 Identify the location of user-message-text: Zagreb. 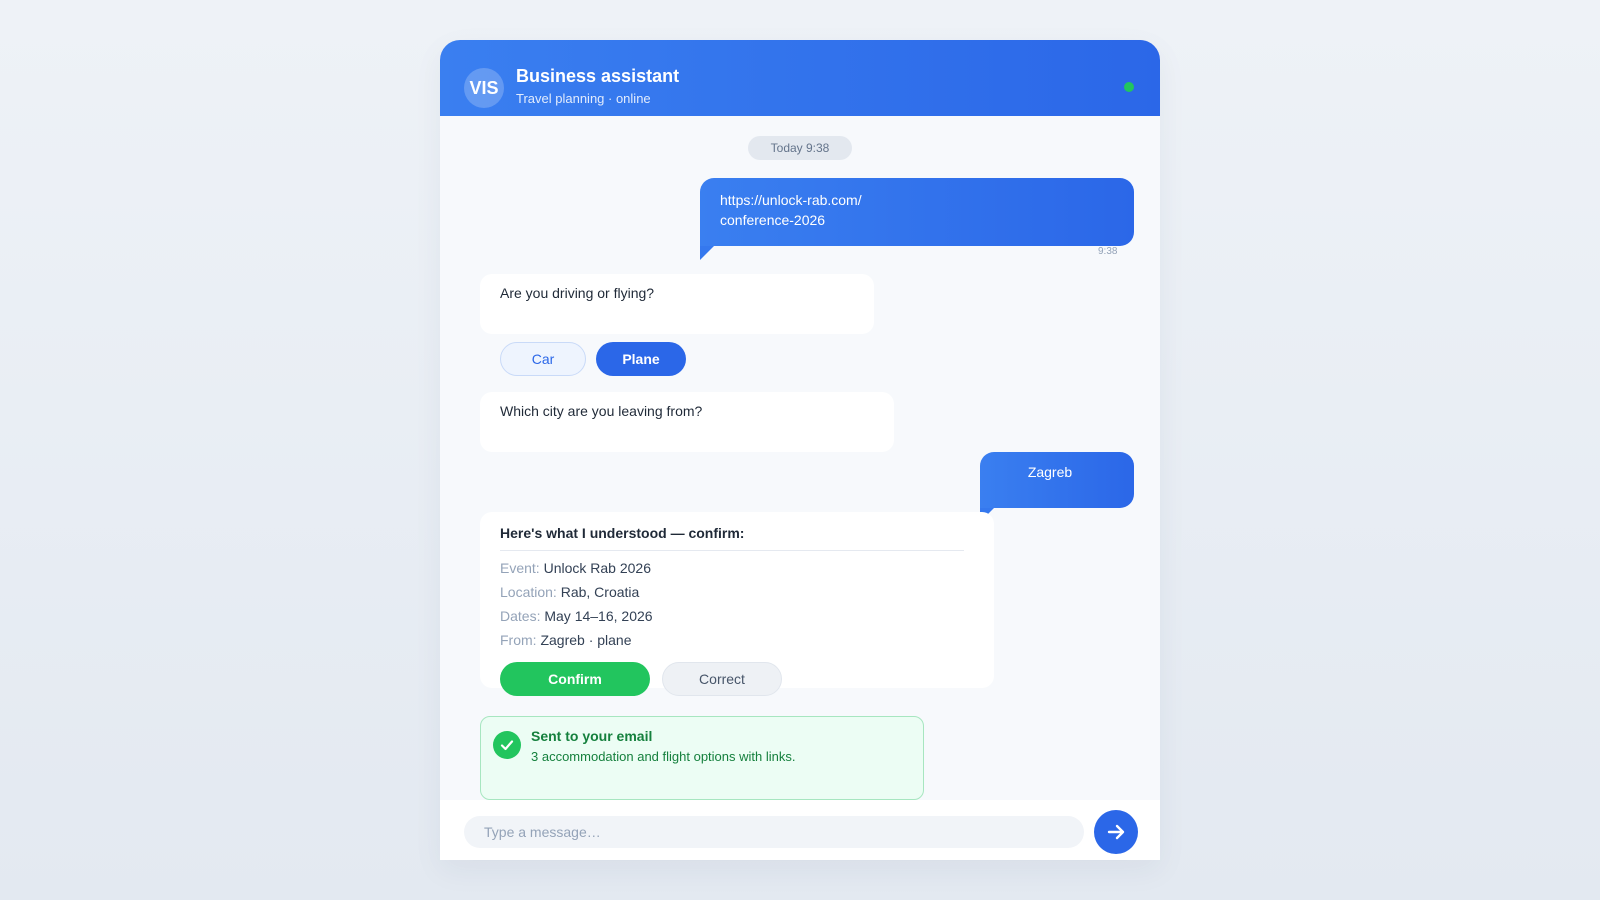
(1050, 472).